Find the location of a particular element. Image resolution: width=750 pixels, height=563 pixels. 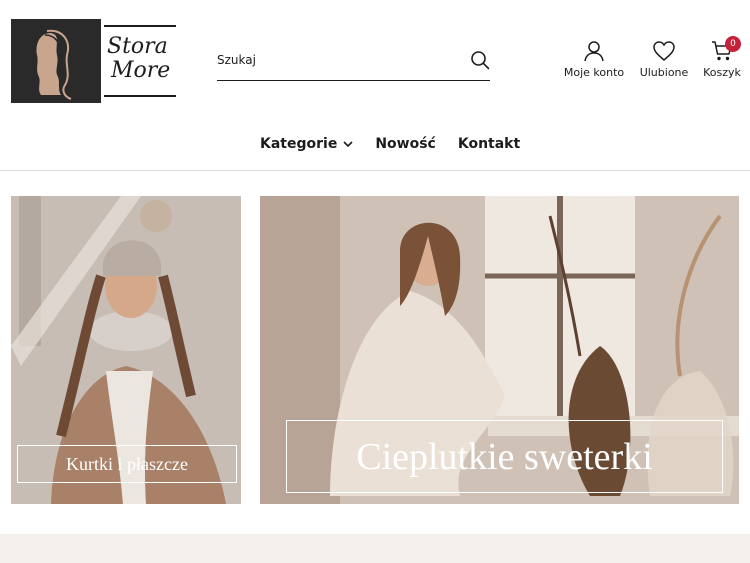

nav-item-contact-label: Kontakt is located at coordinates (489, 144).